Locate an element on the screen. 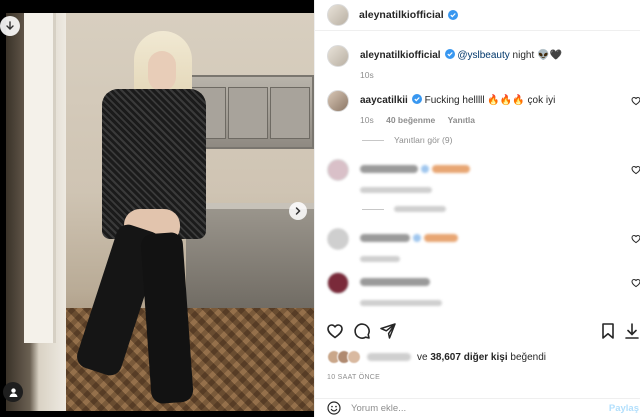 Image resolution: width=640 pixels, height=417 pixels. comment-likes-count: 40 beğenme is located at coordinates (410, 120).